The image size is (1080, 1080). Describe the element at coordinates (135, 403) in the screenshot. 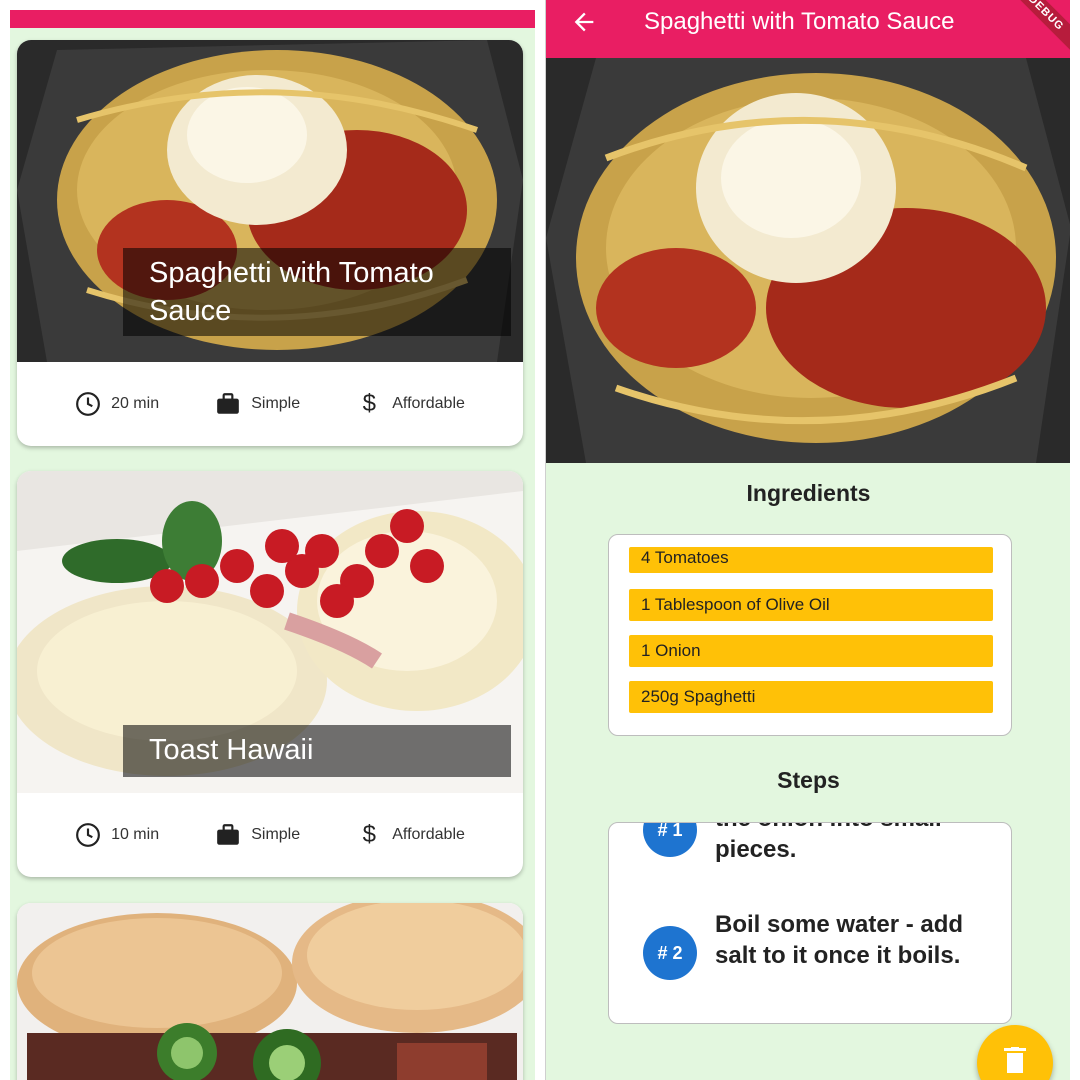

I see `duration-label: 20 min` at that location.